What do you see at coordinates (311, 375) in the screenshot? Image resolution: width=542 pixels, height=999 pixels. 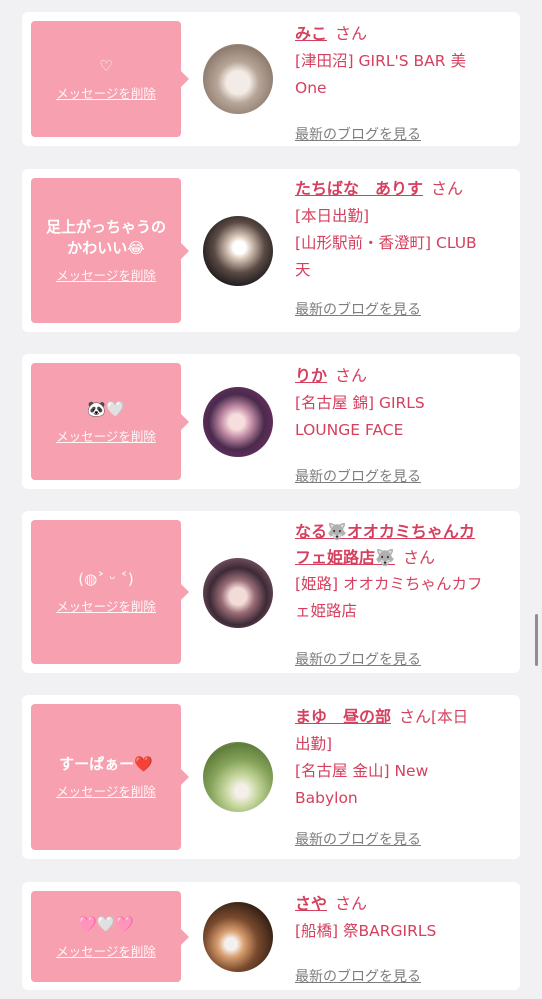 I see `cast-name-link: りか` at bounding box center [311, 375].